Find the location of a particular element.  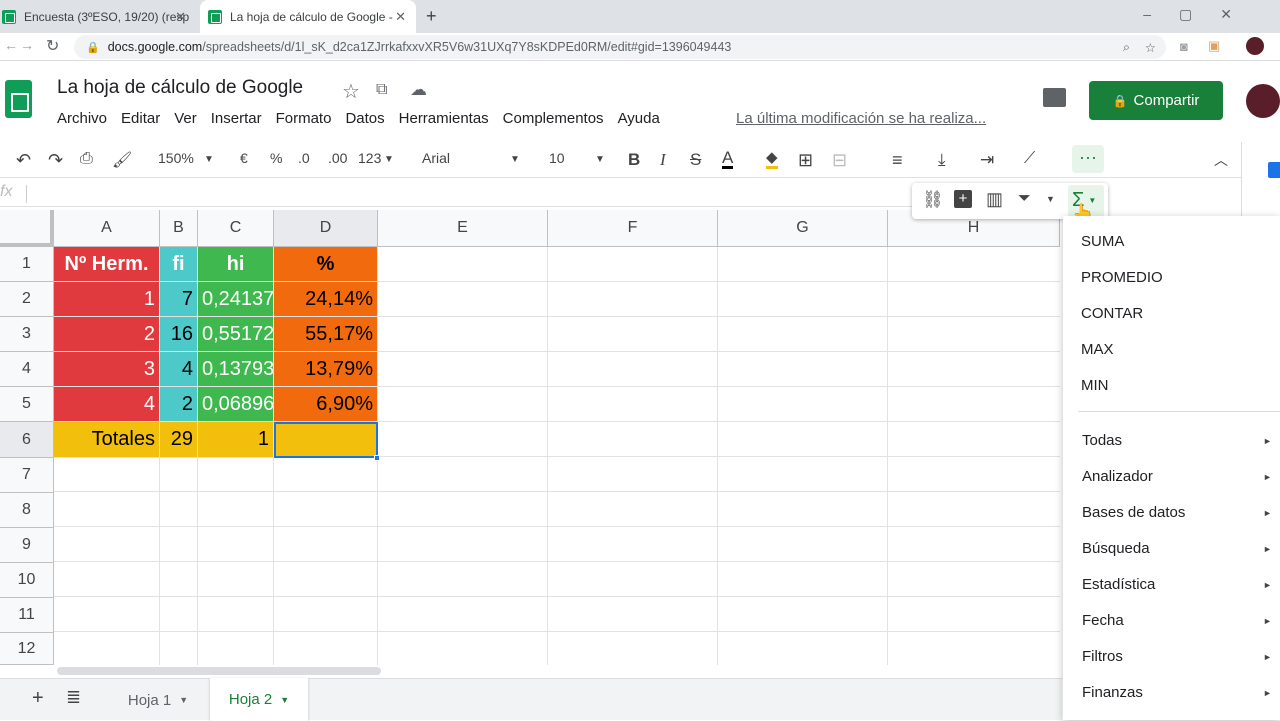

window-controls: –▢✕ is located at coordinates (1201, 14).